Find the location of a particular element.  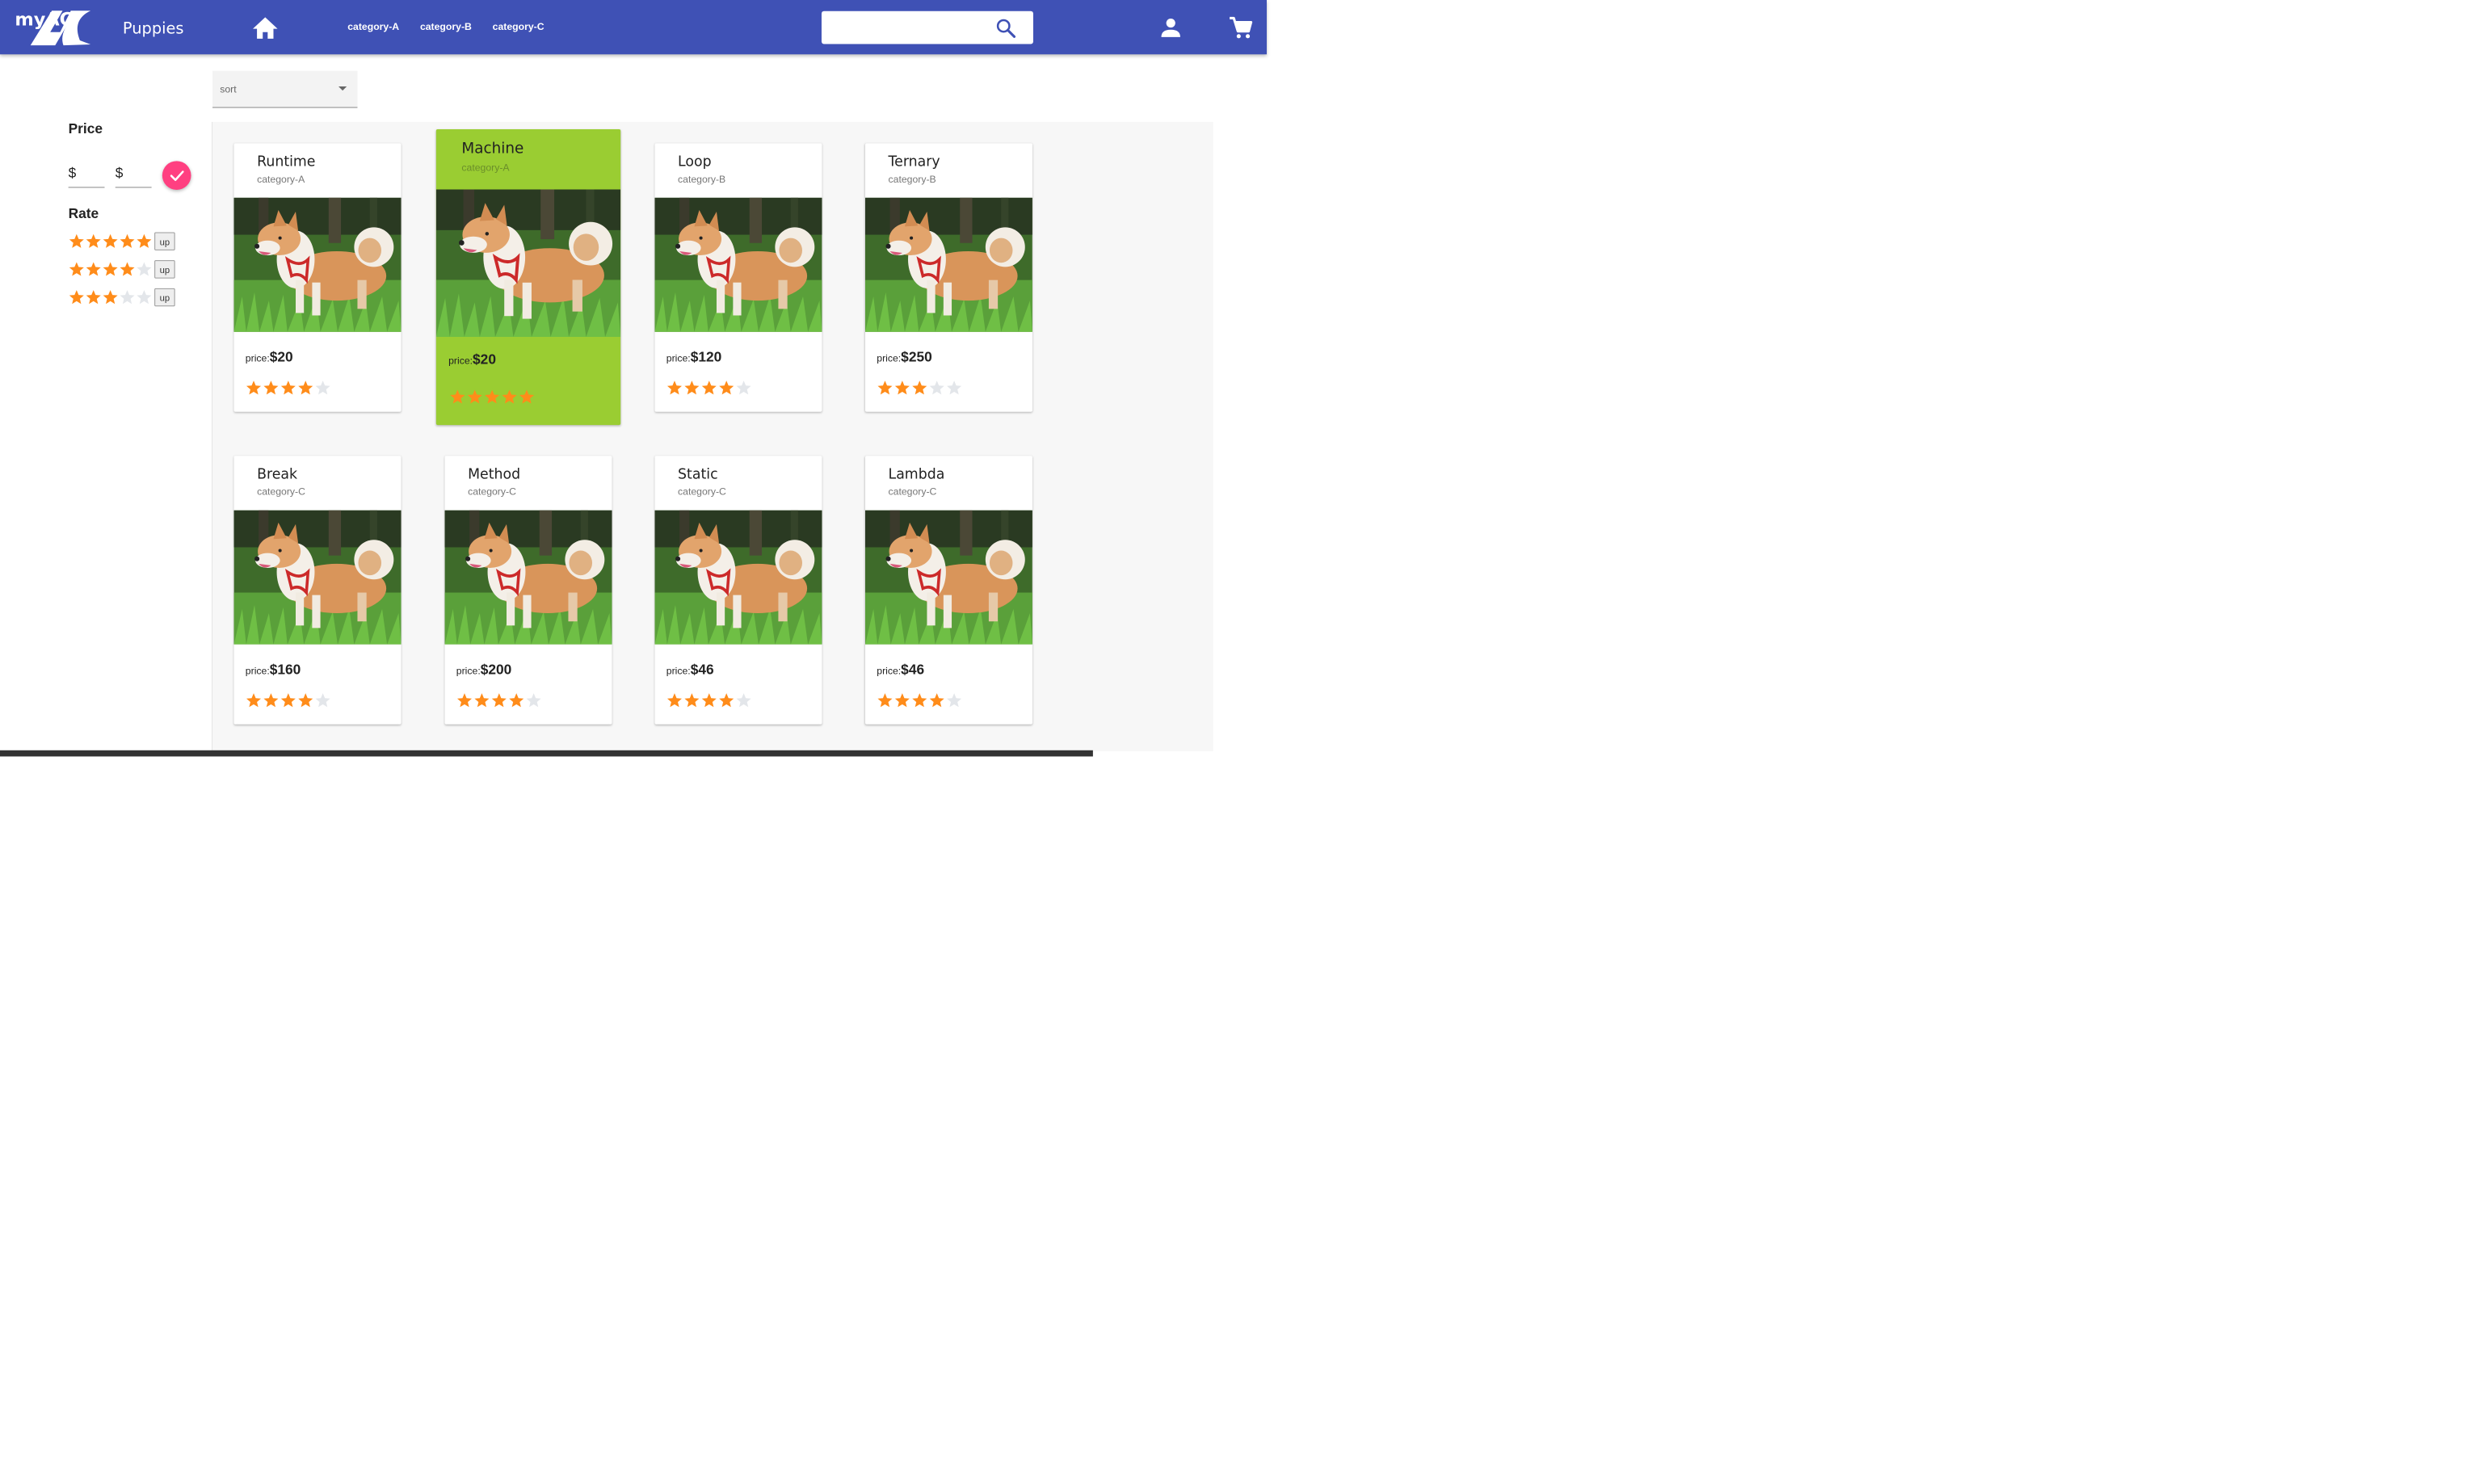

nav-category-b: category-B is located at coordinates (446, 27).